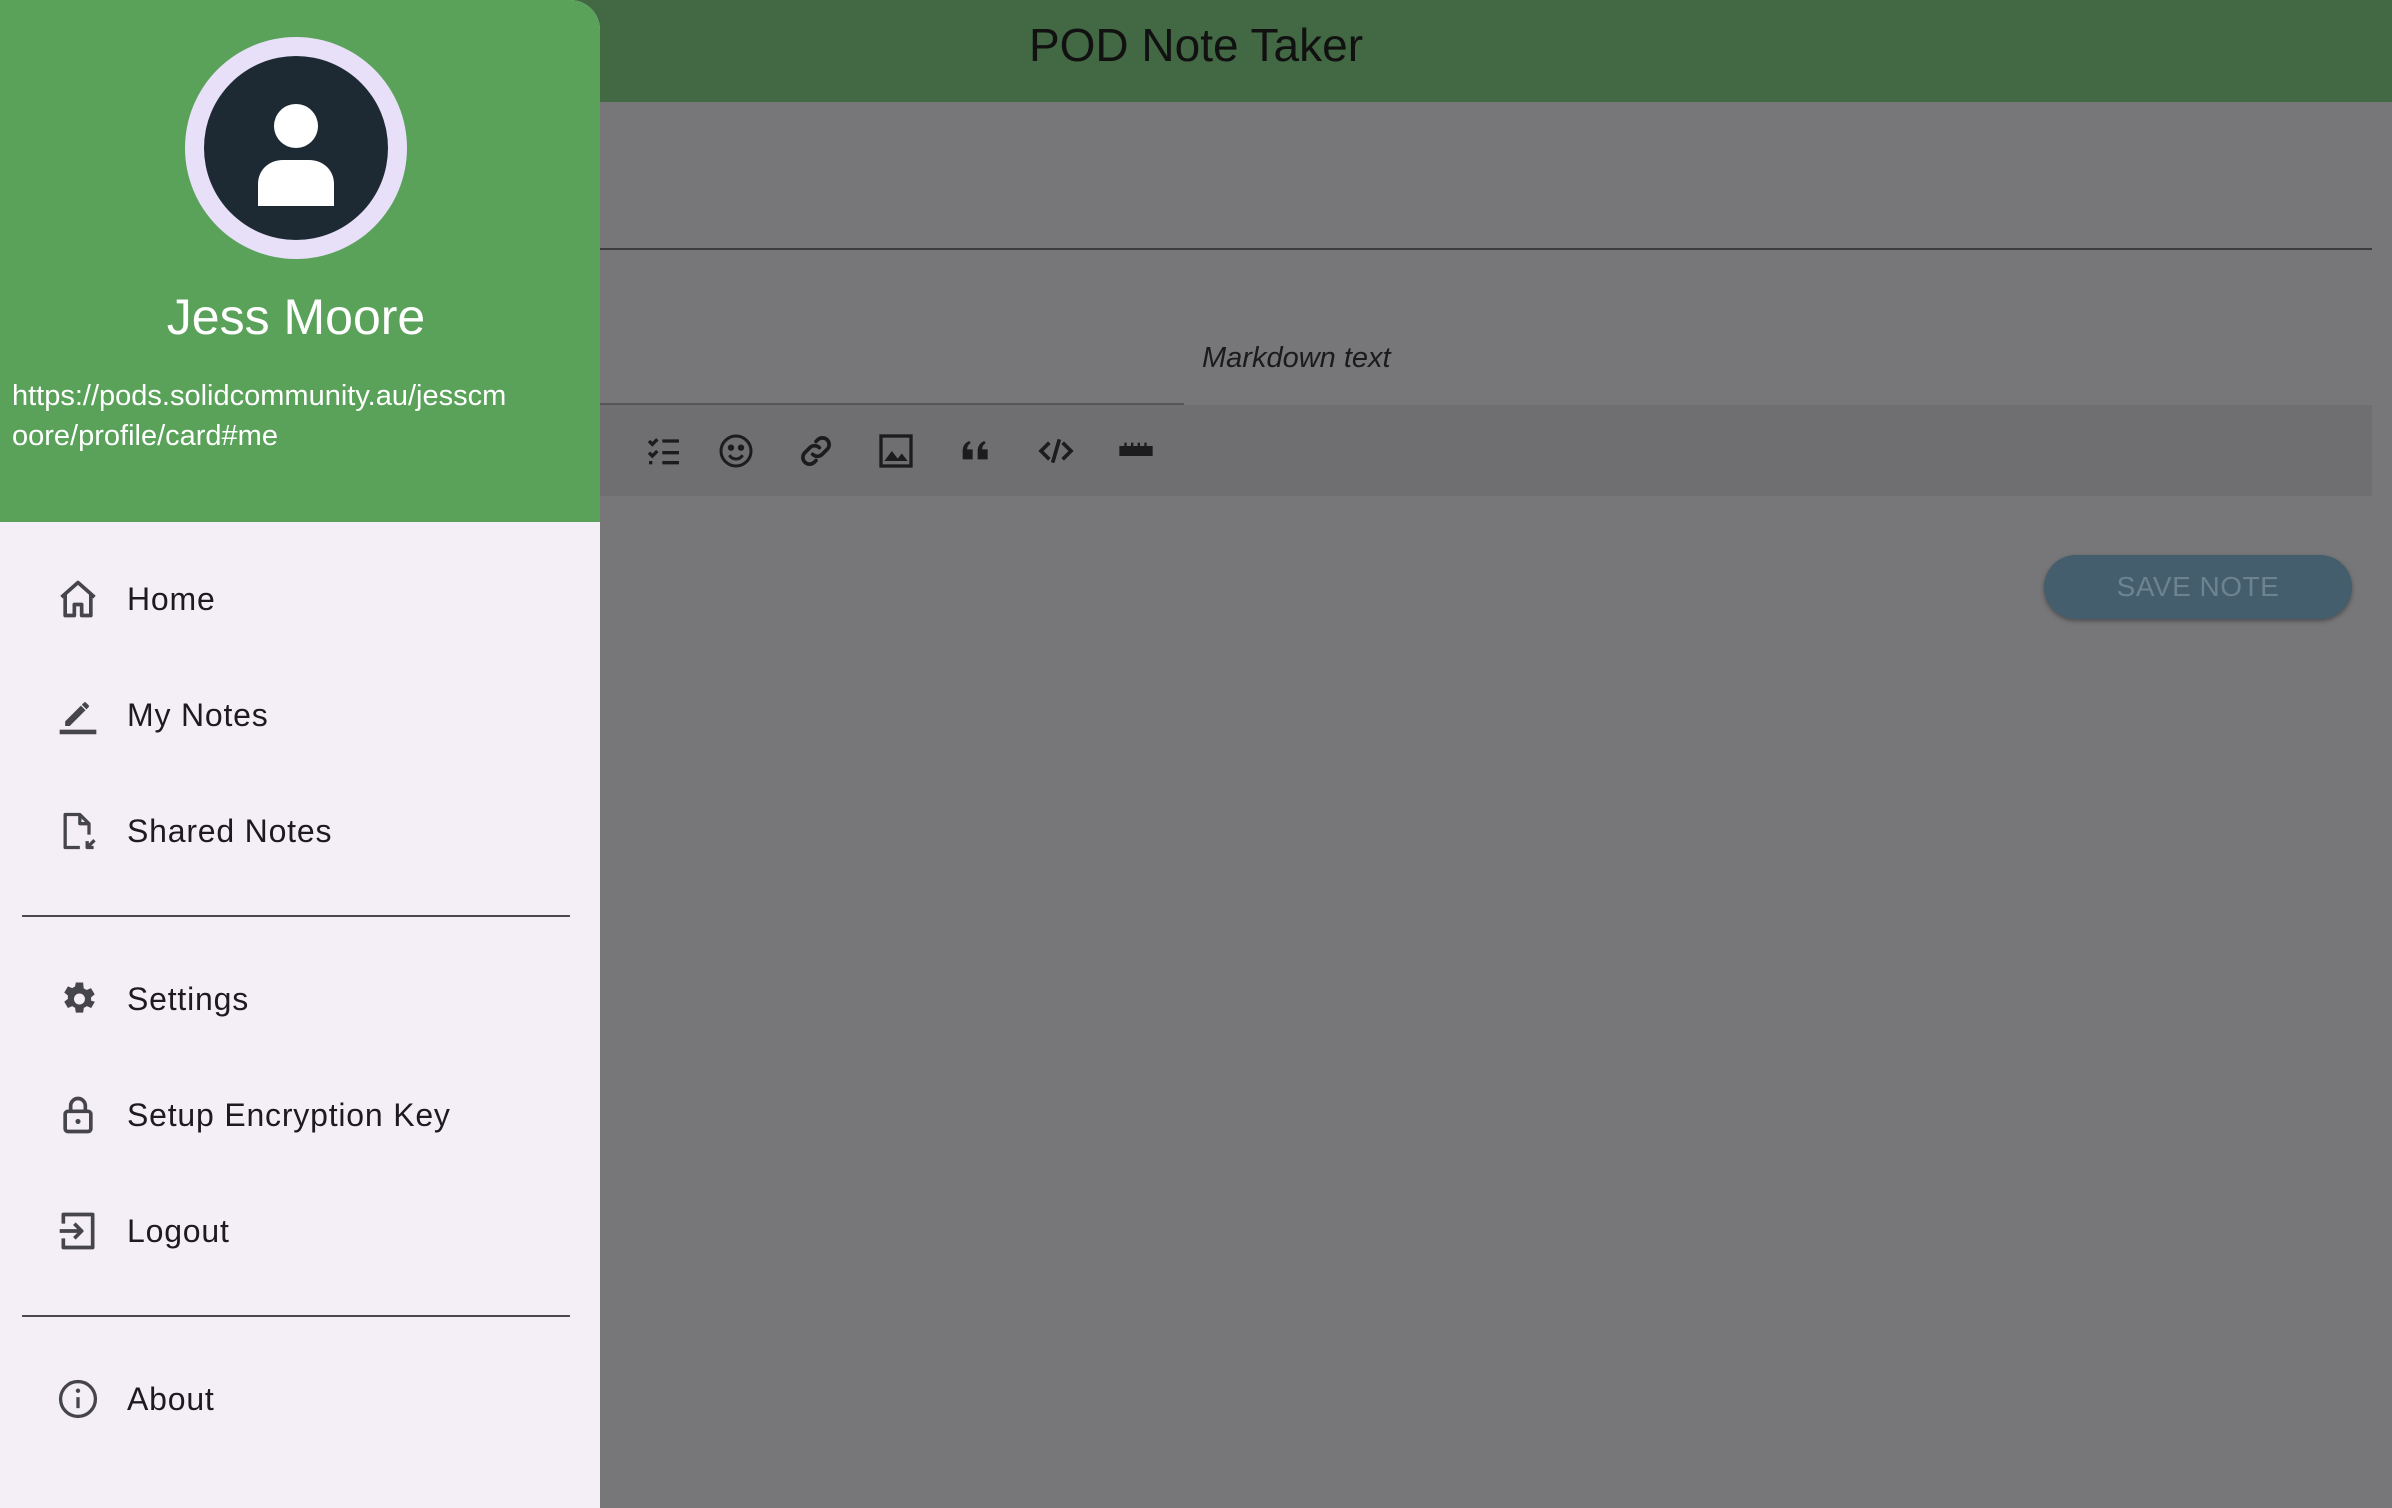 This screenshot has width=2392, height=1508. I want to click on user-name: Jess Moore, so click(296, 317).